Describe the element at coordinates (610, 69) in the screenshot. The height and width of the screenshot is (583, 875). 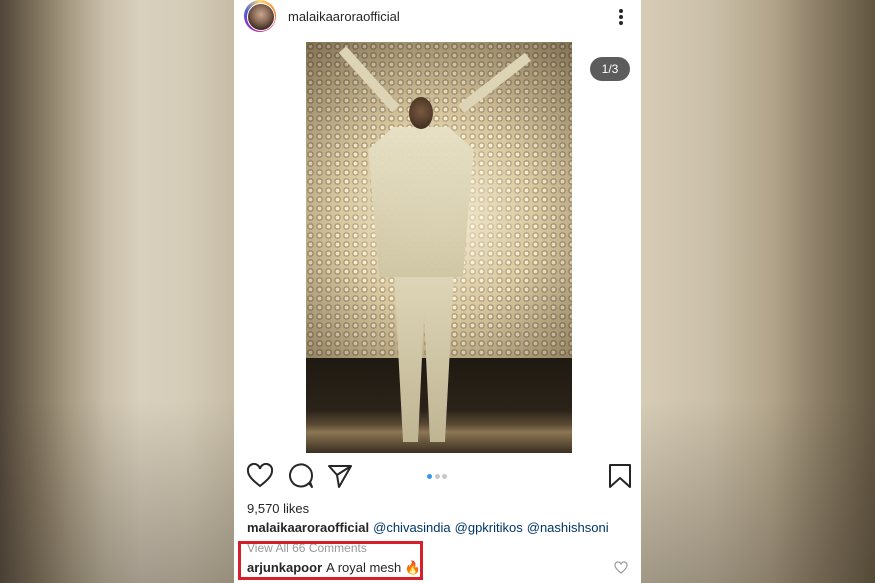
I see `carousel-counter: 1/3` at that location.